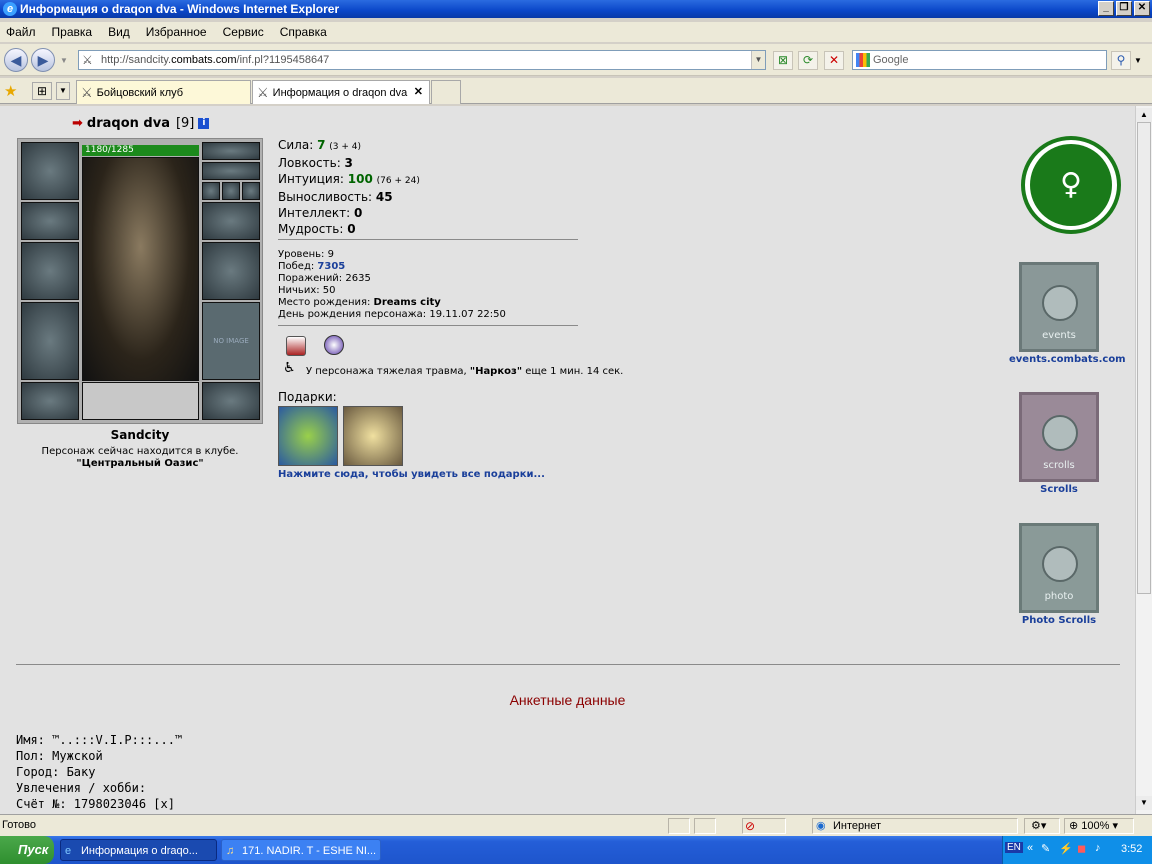 The width and height of the screenshot is (1152, 864). I want to click on stop-icon: ✕, so click(834, 60).